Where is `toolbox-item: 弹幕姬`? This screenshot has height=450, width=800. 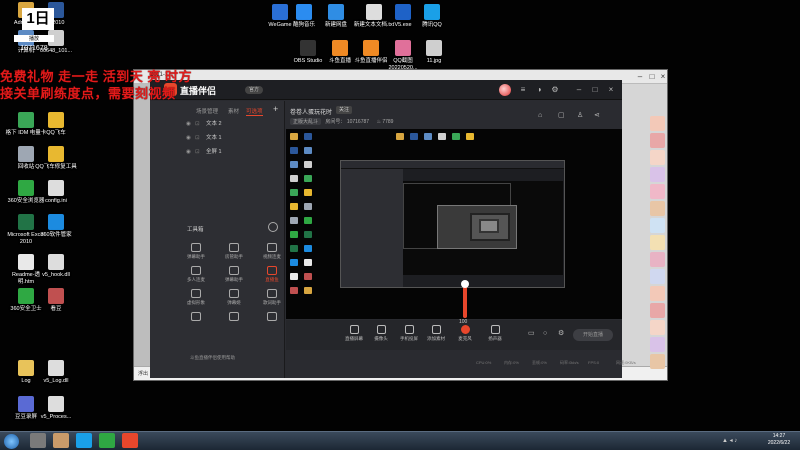
toolbox-item: 弹幕姬 is located at coordinates (234, 297).